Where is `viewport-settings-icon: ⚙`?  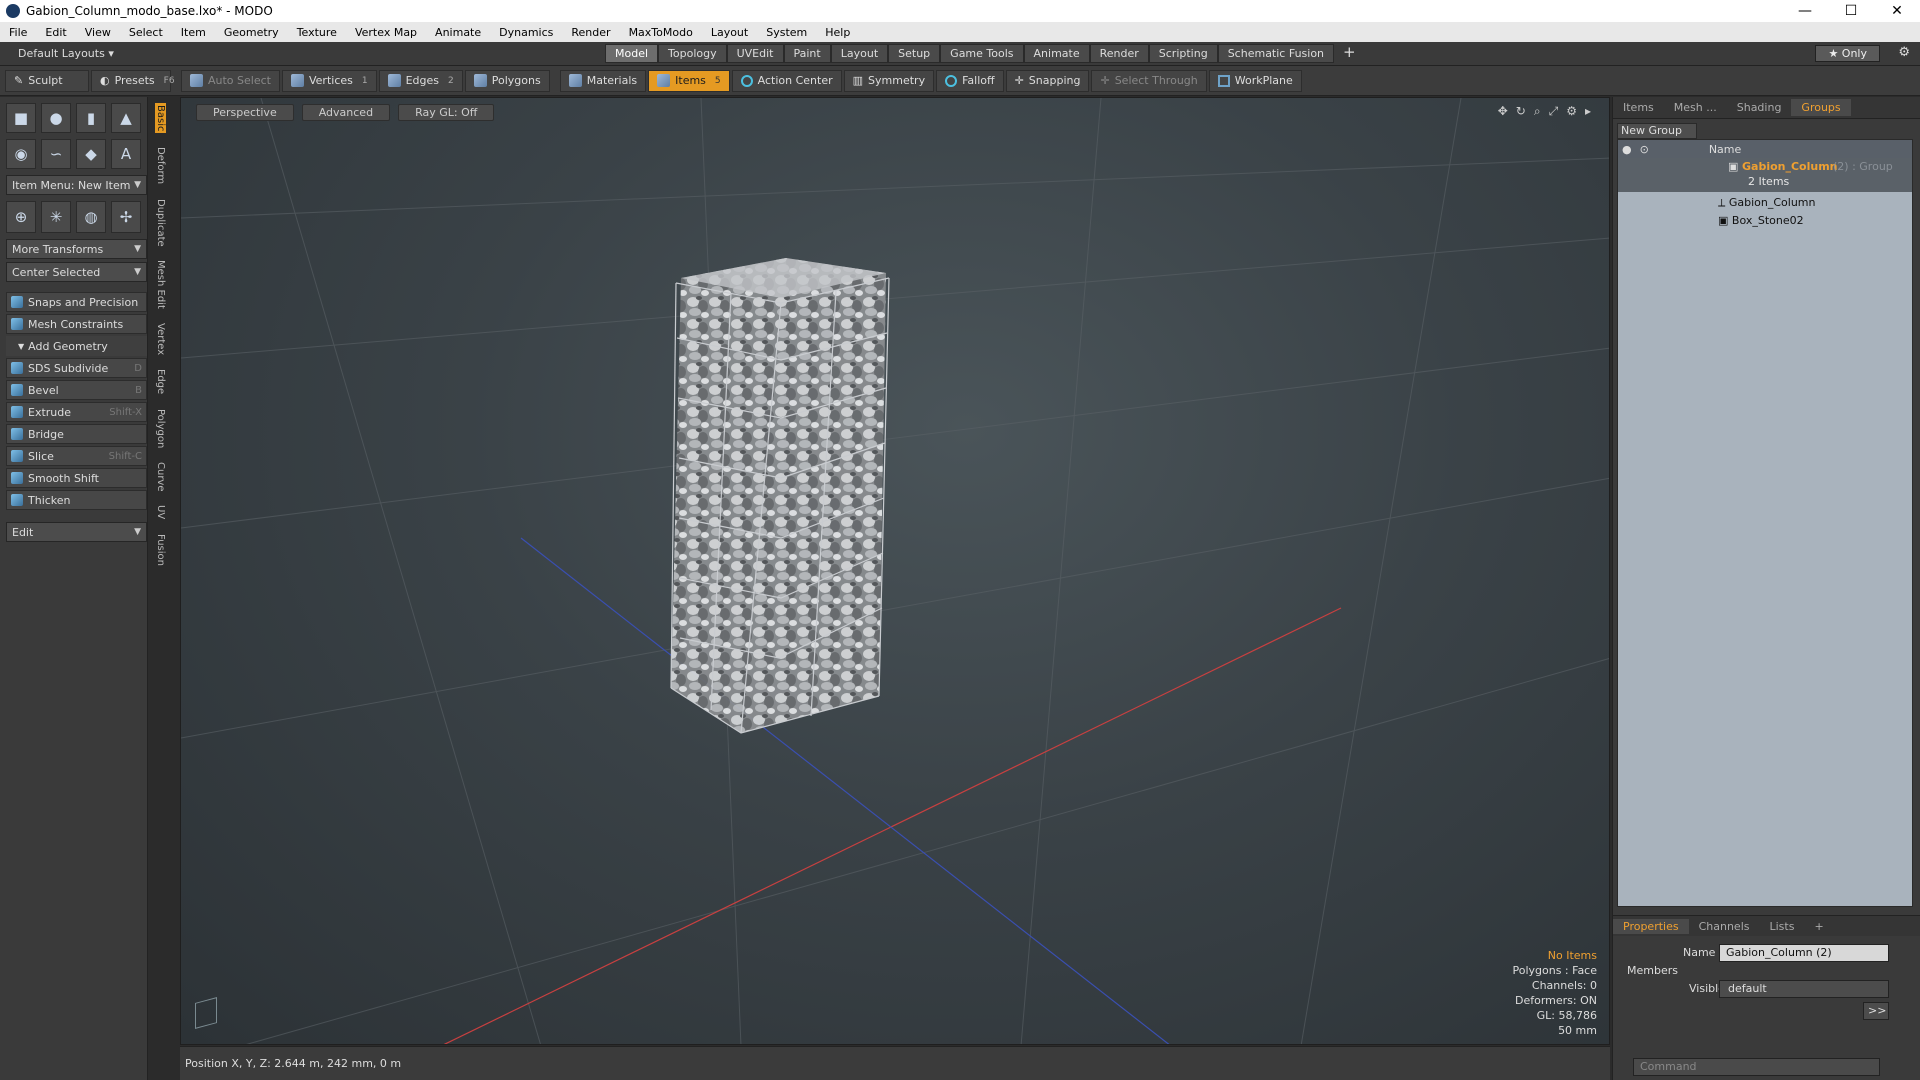
viewport-settings-icon: ⚙ is located at coordinates (1571, 111).